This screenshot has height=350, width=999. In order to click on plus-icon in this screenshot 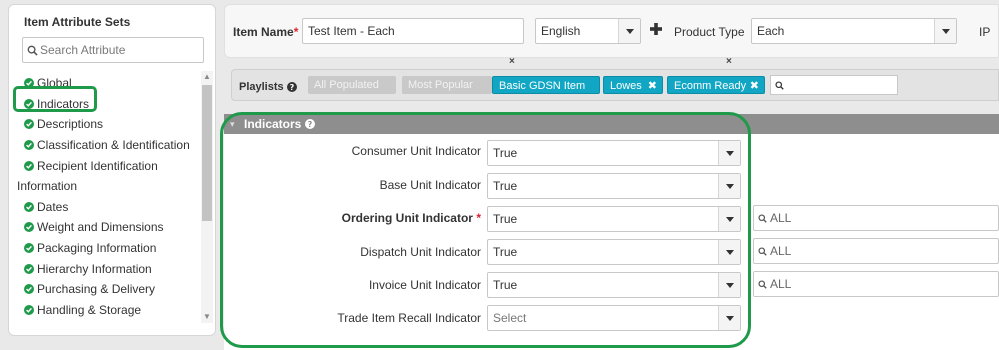, I will do `click(656, 29)`.